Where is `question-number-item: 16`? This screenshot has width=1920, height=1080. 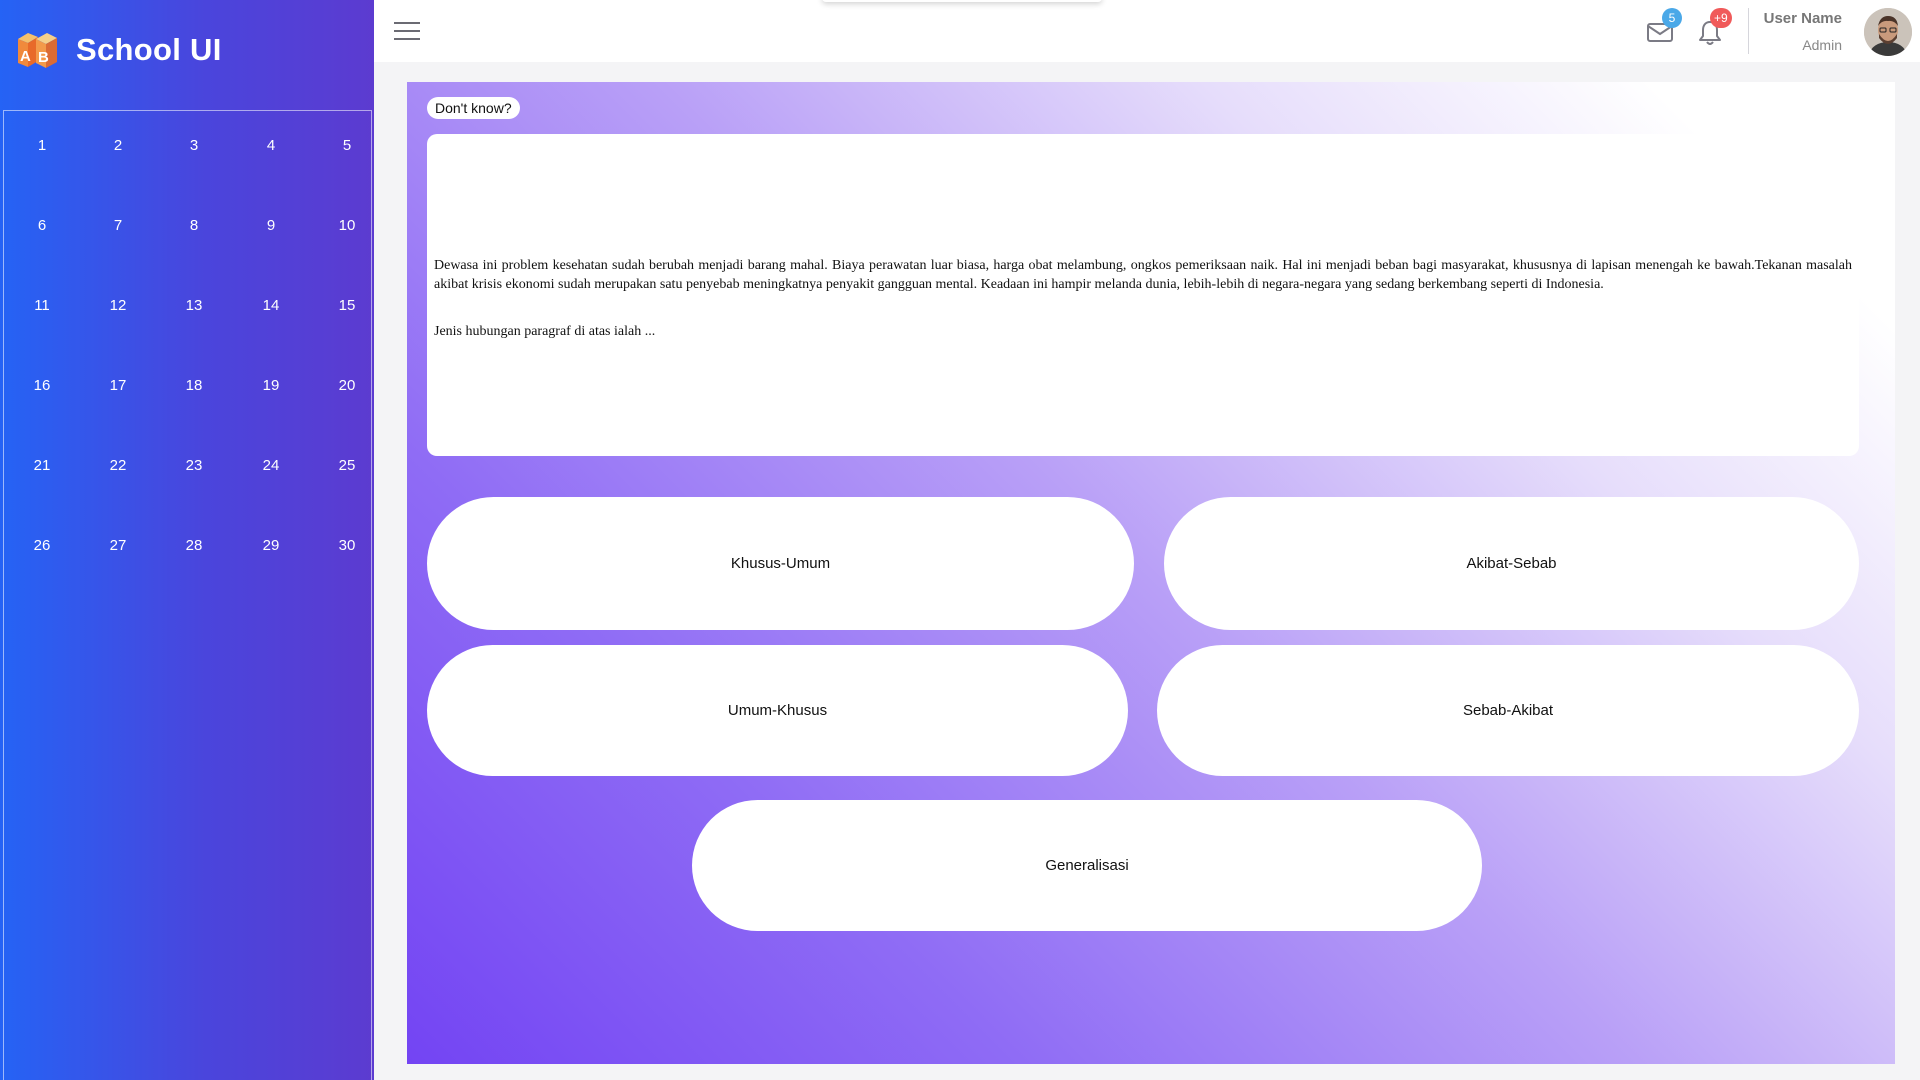 question-number-item: 16 is located at coordinates (42, 386).